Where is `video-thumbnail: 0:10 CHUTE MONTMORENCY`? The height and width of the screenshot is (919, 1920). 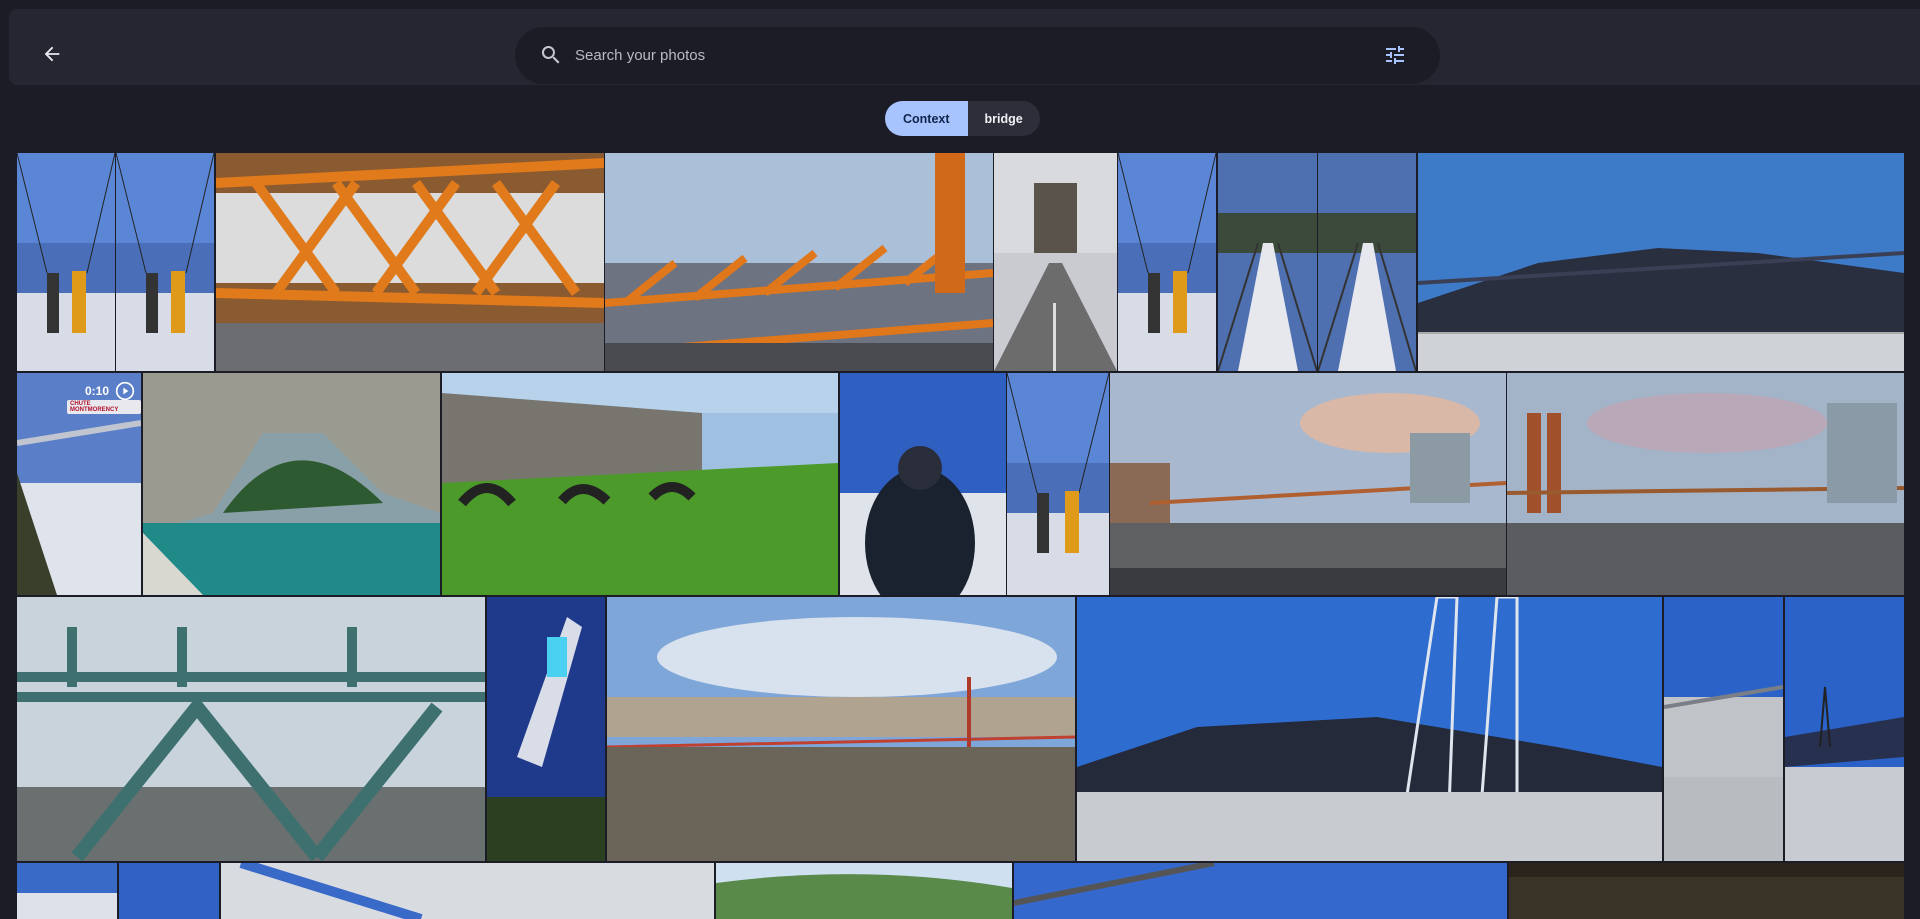 video-thumbnail: 0:10 CHUTE MONTMORENCY is located at coordinates (79, 484).